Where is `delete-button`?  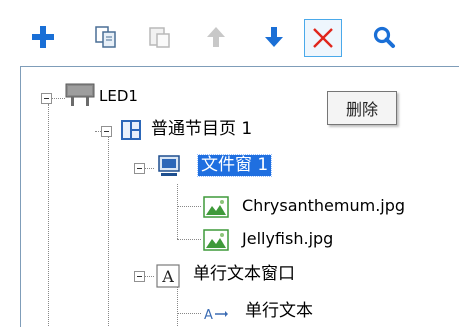
delete-button is located at coordinates (323, 38).